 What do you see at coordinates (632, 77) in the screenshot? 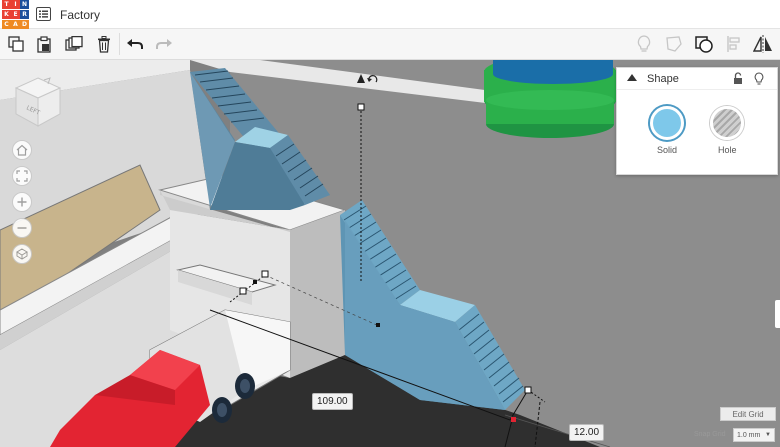
I see `collapse-caret-icon` at bounding box center [632, 77].